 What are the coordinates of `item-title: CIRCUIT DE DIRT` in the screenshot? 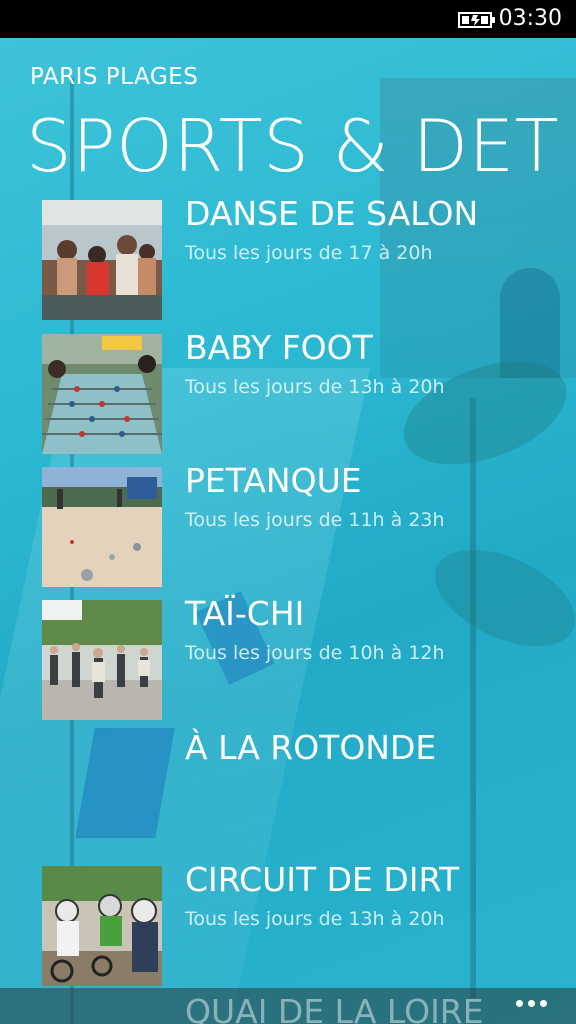 It's located at (322, 879).